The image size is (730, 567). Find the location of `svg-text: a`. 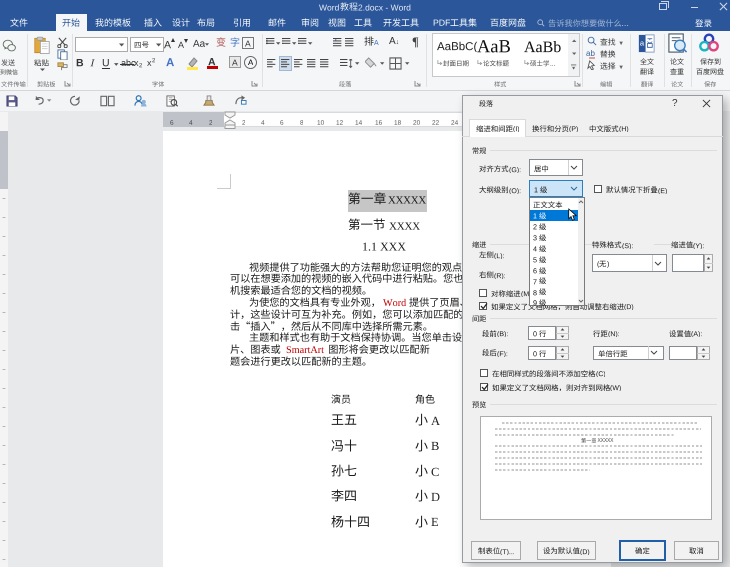

svg-text: a is located at coordinates (642, 42).